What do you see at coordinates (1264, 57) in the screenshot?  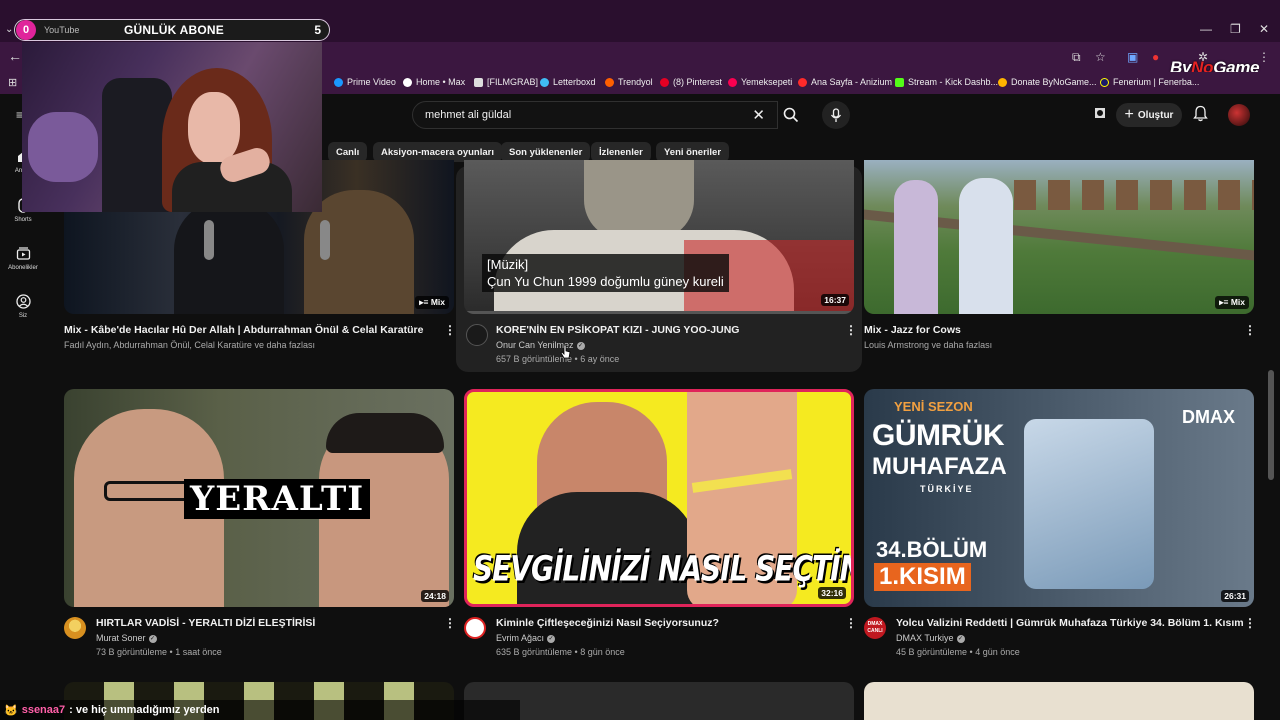 I see `browser-menu-icon: ⋮` at bounding box center [1264, 57].